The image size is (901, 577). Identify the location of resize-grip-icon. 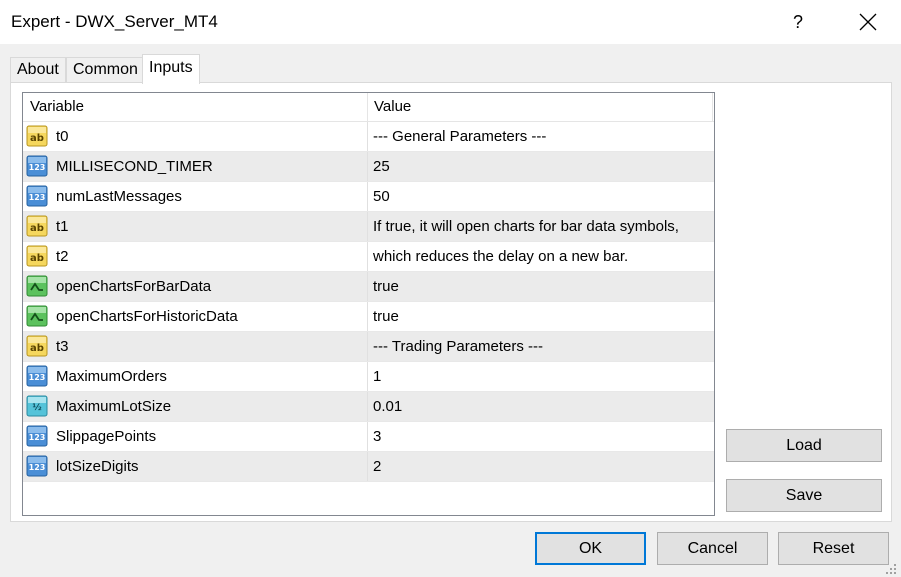
(890, 569).